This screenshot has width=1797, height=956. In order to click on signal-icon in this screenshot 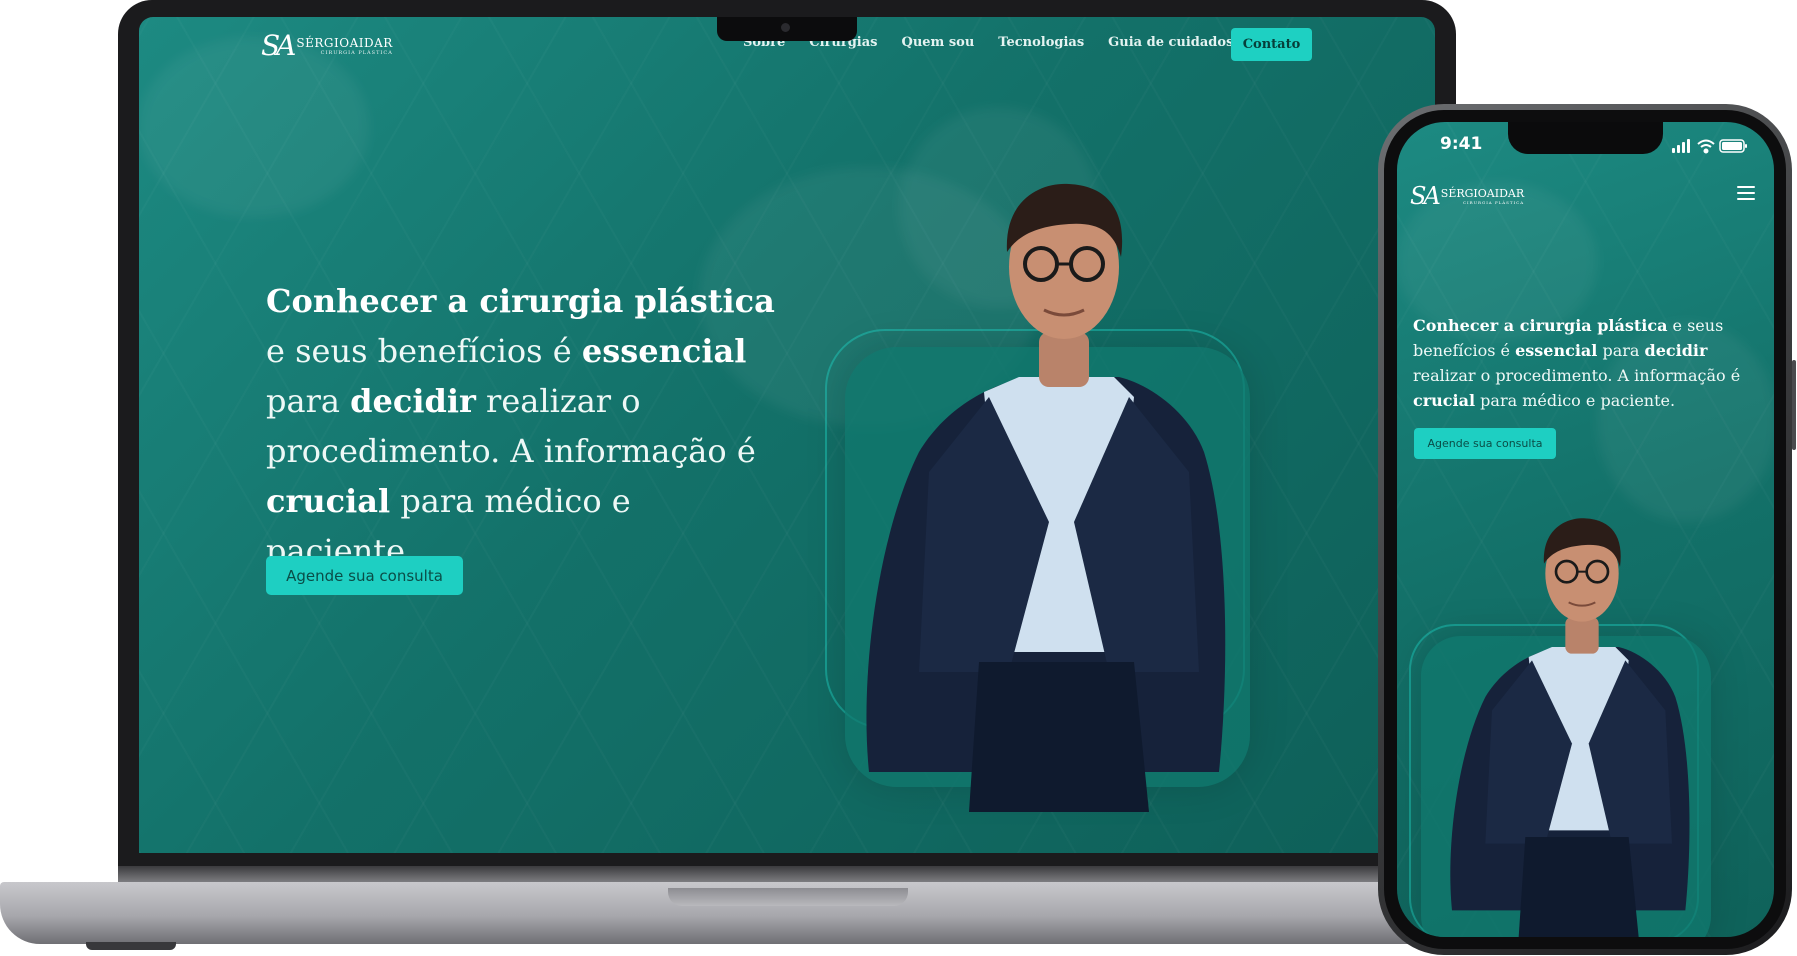, I will do `click(1681, 146)`.